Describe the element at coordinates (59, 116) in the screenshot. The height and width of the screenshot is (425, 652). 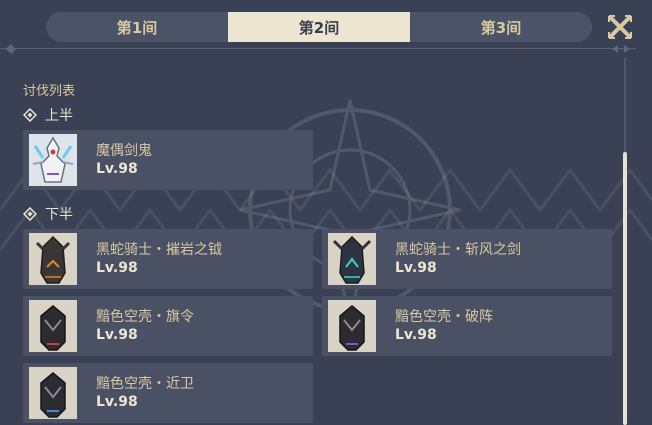
I see `section-label: 上半` at that location.